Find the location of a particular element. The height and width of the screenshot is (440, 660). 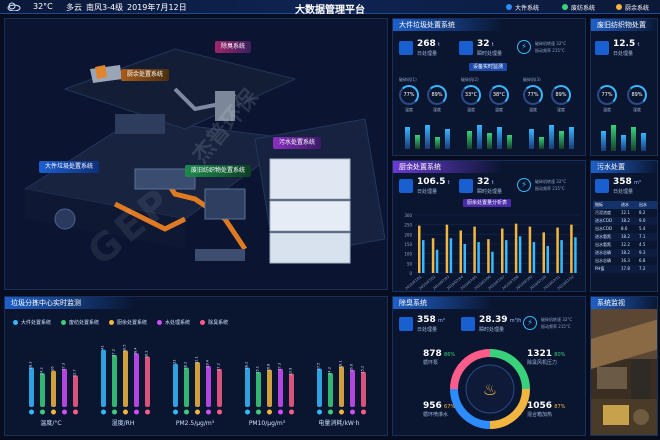

monitor-category-label: PM10/μg/m³ is located at coordinates (267, 423).